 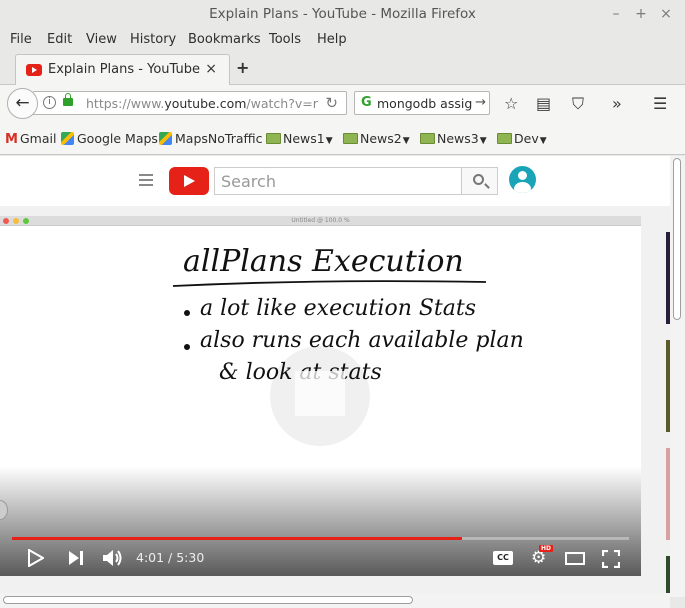 What do you see at coordinates (616, 14) in the screenshot?
I see `minimize-button: –` at bounding box center [616, 14].